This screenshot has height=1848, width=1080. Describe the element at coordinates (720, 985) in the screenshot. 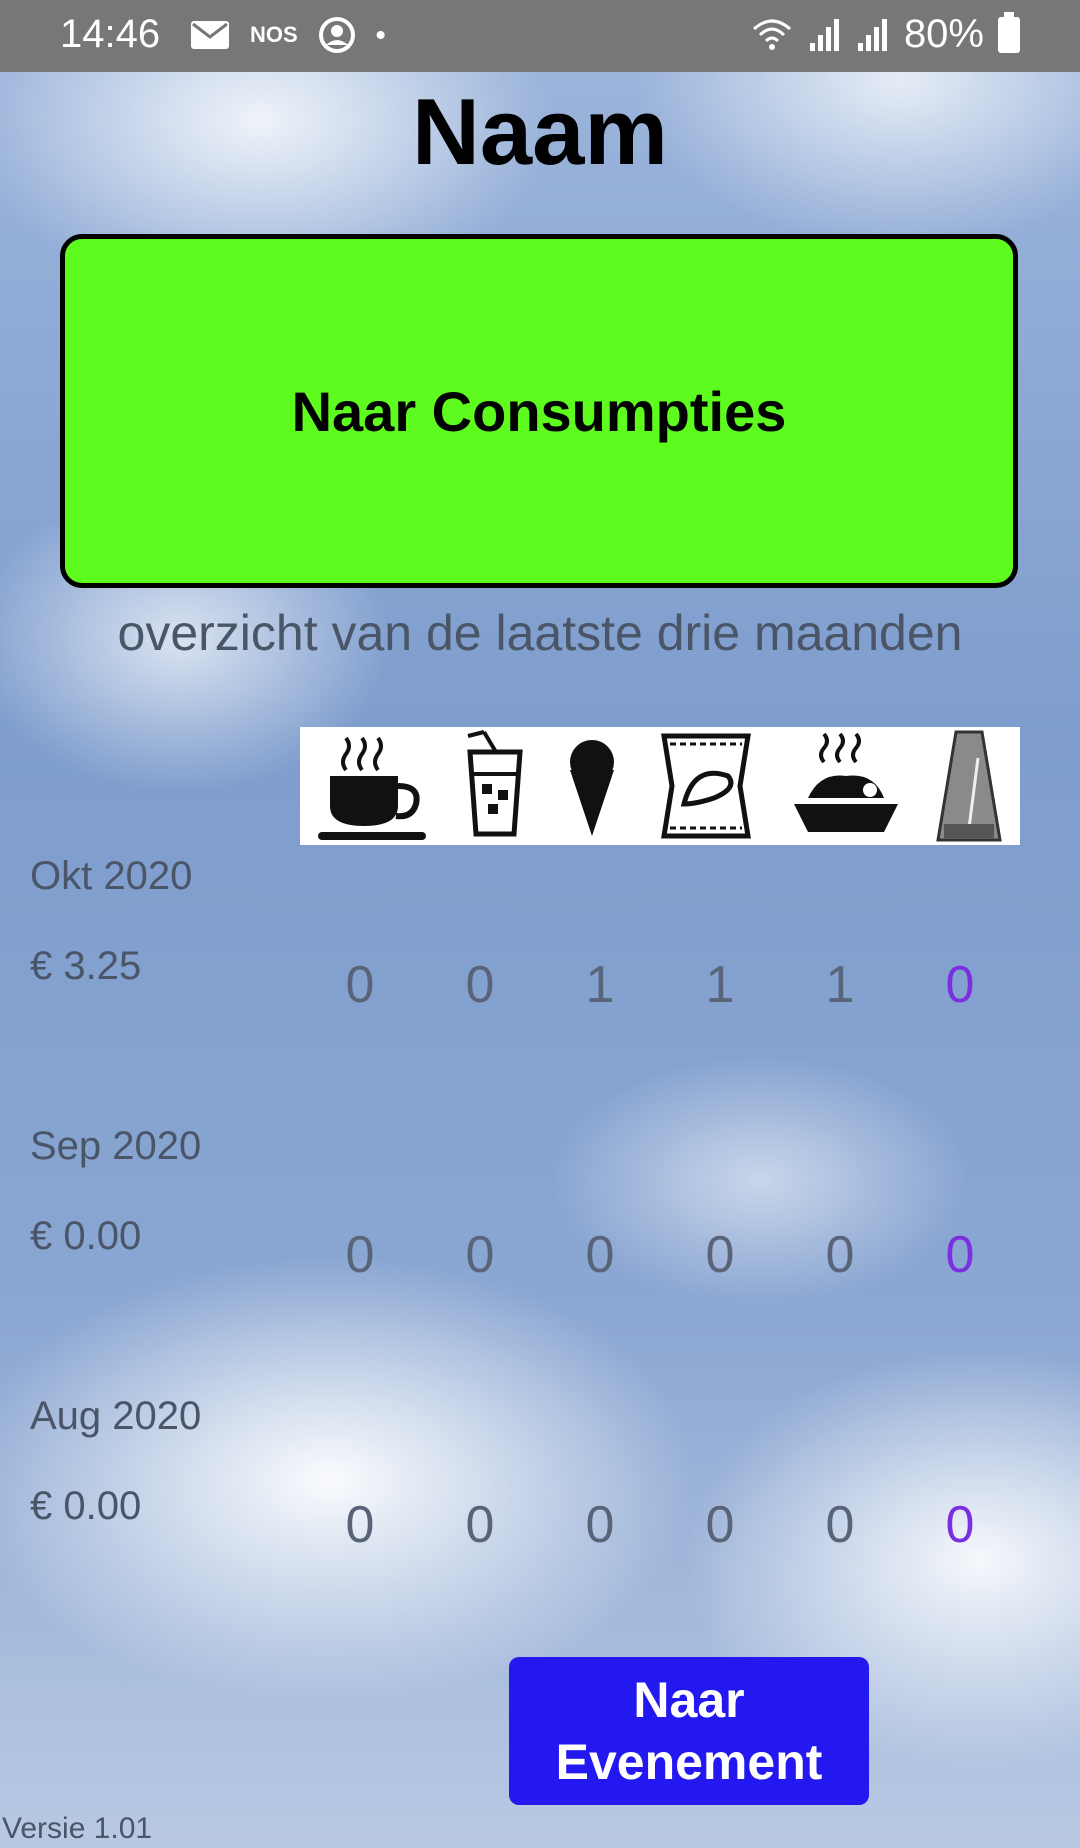

I see `count-chips: 1` at that location.